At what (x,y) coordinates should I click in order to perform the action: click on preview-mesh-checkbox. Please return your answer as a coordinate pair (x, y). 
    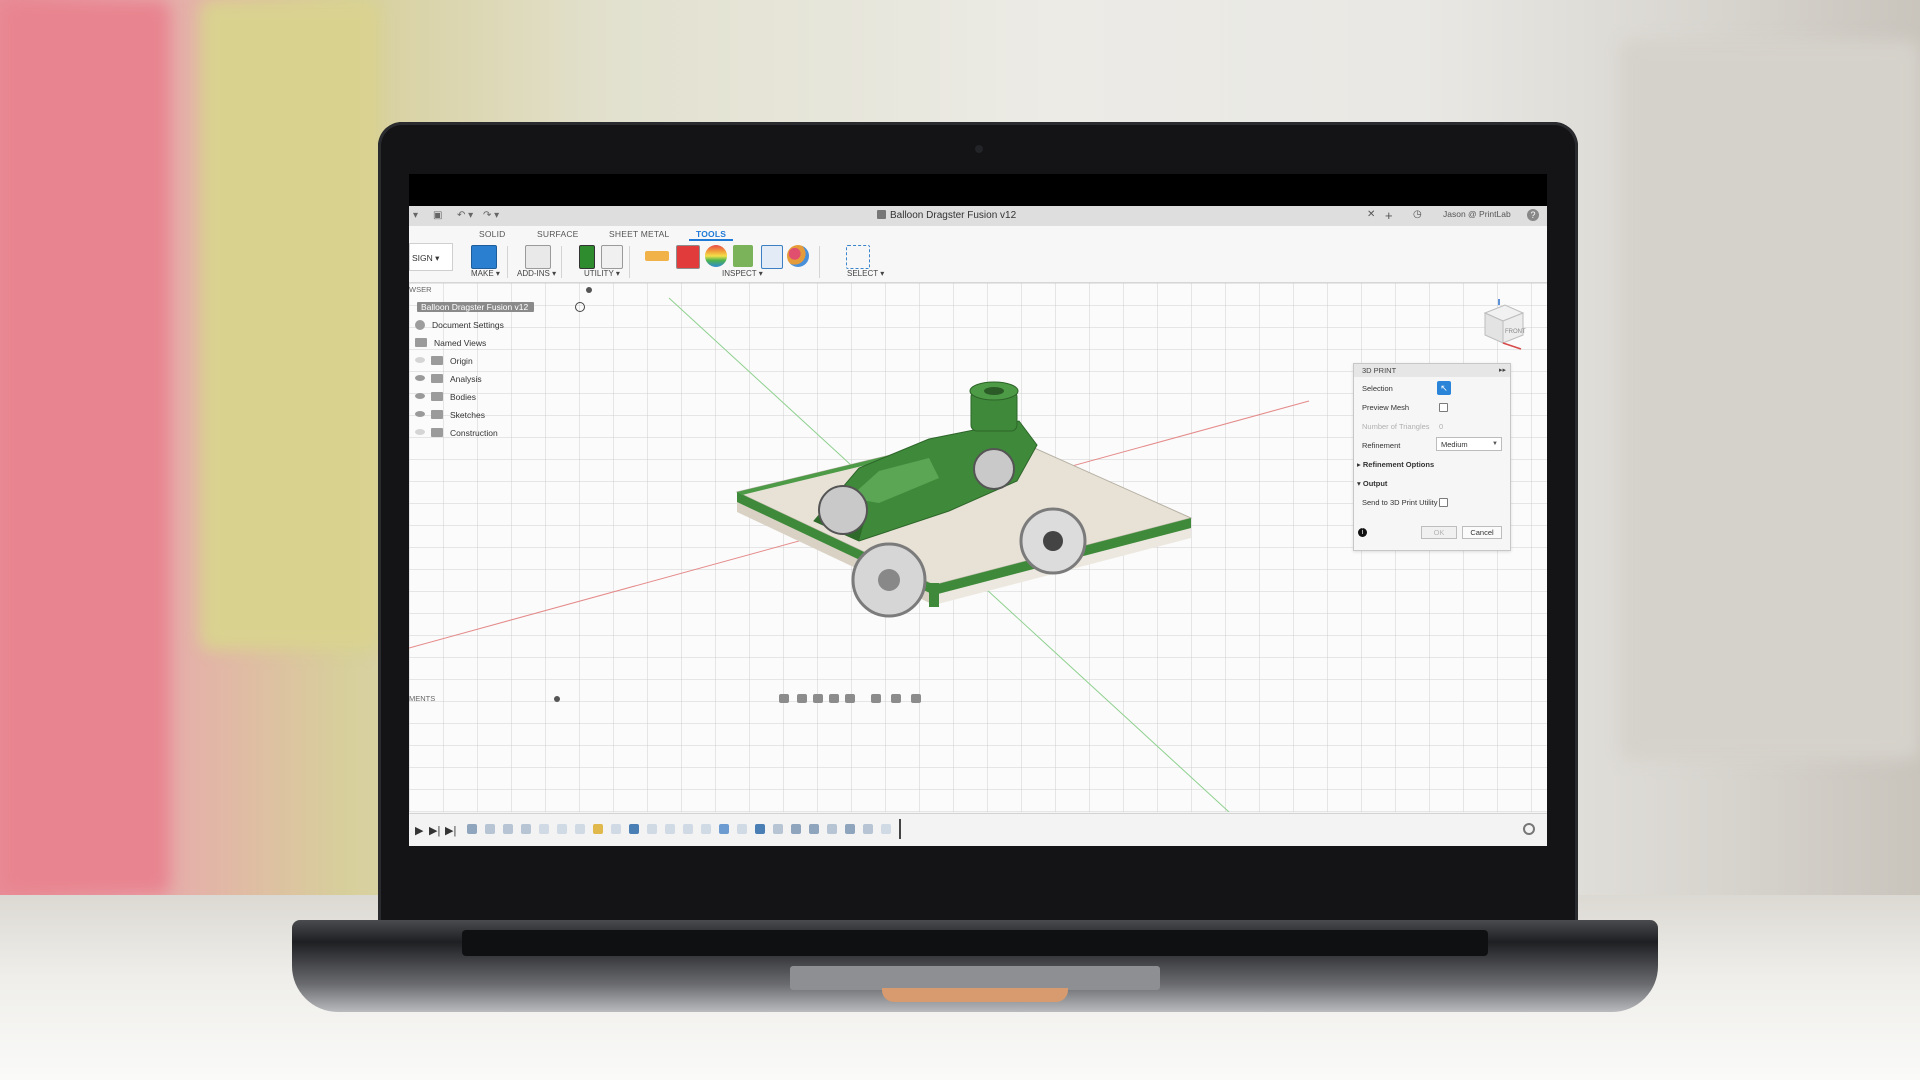
    Looking at the image, I should click on (1443, 407).